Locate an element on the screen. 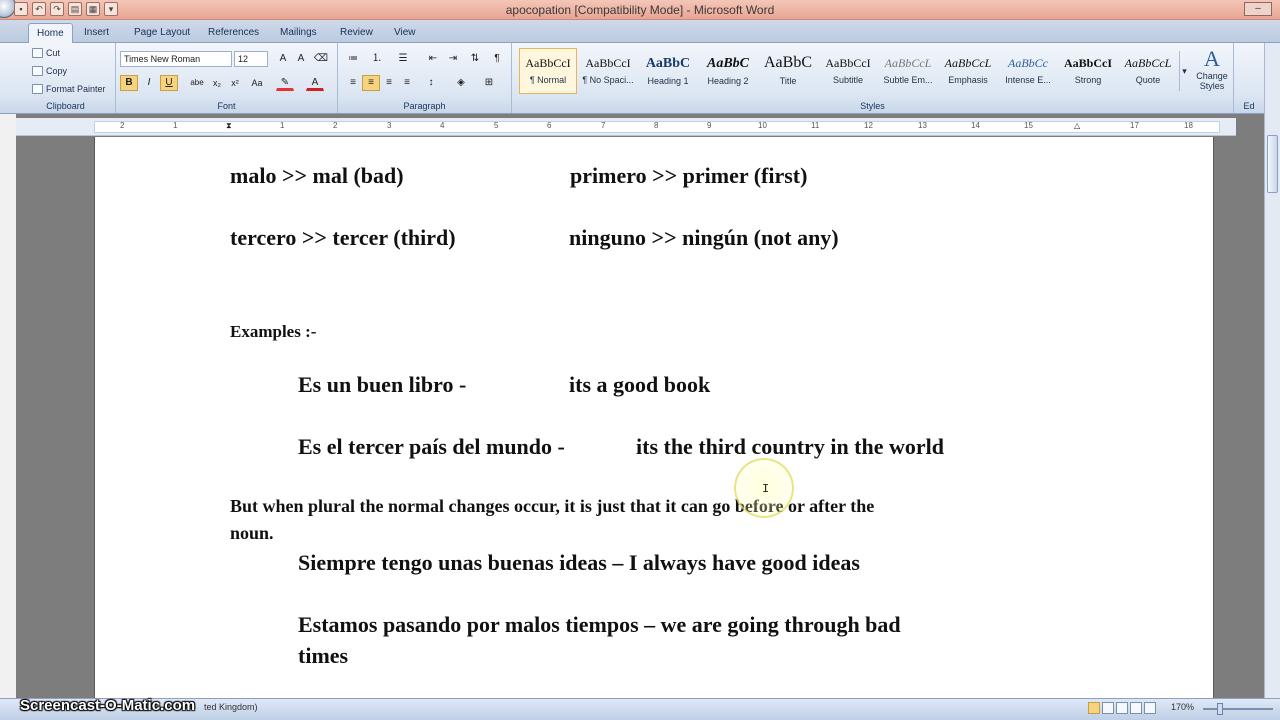 The image size is (1280, 720). style-emphasis: AaBbCcL Emphasis is located at coordinates (968, 71).